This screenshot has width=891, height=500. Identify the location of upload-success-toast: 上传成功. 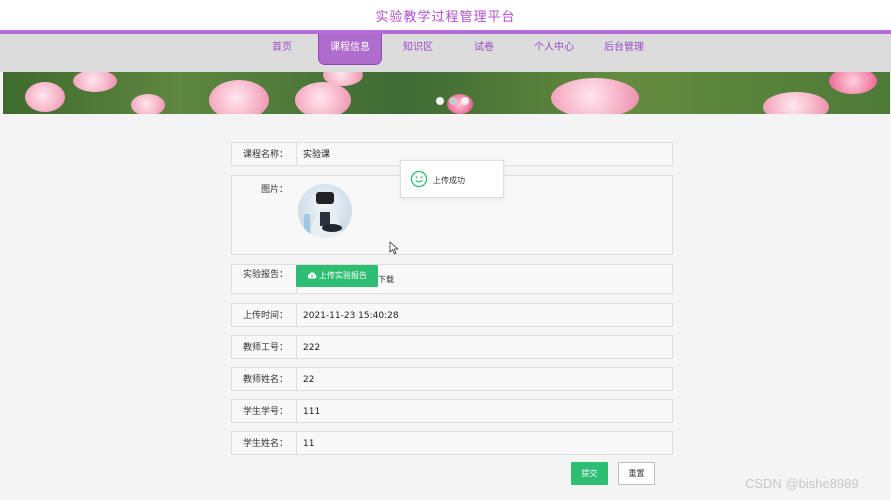
(452, 179).